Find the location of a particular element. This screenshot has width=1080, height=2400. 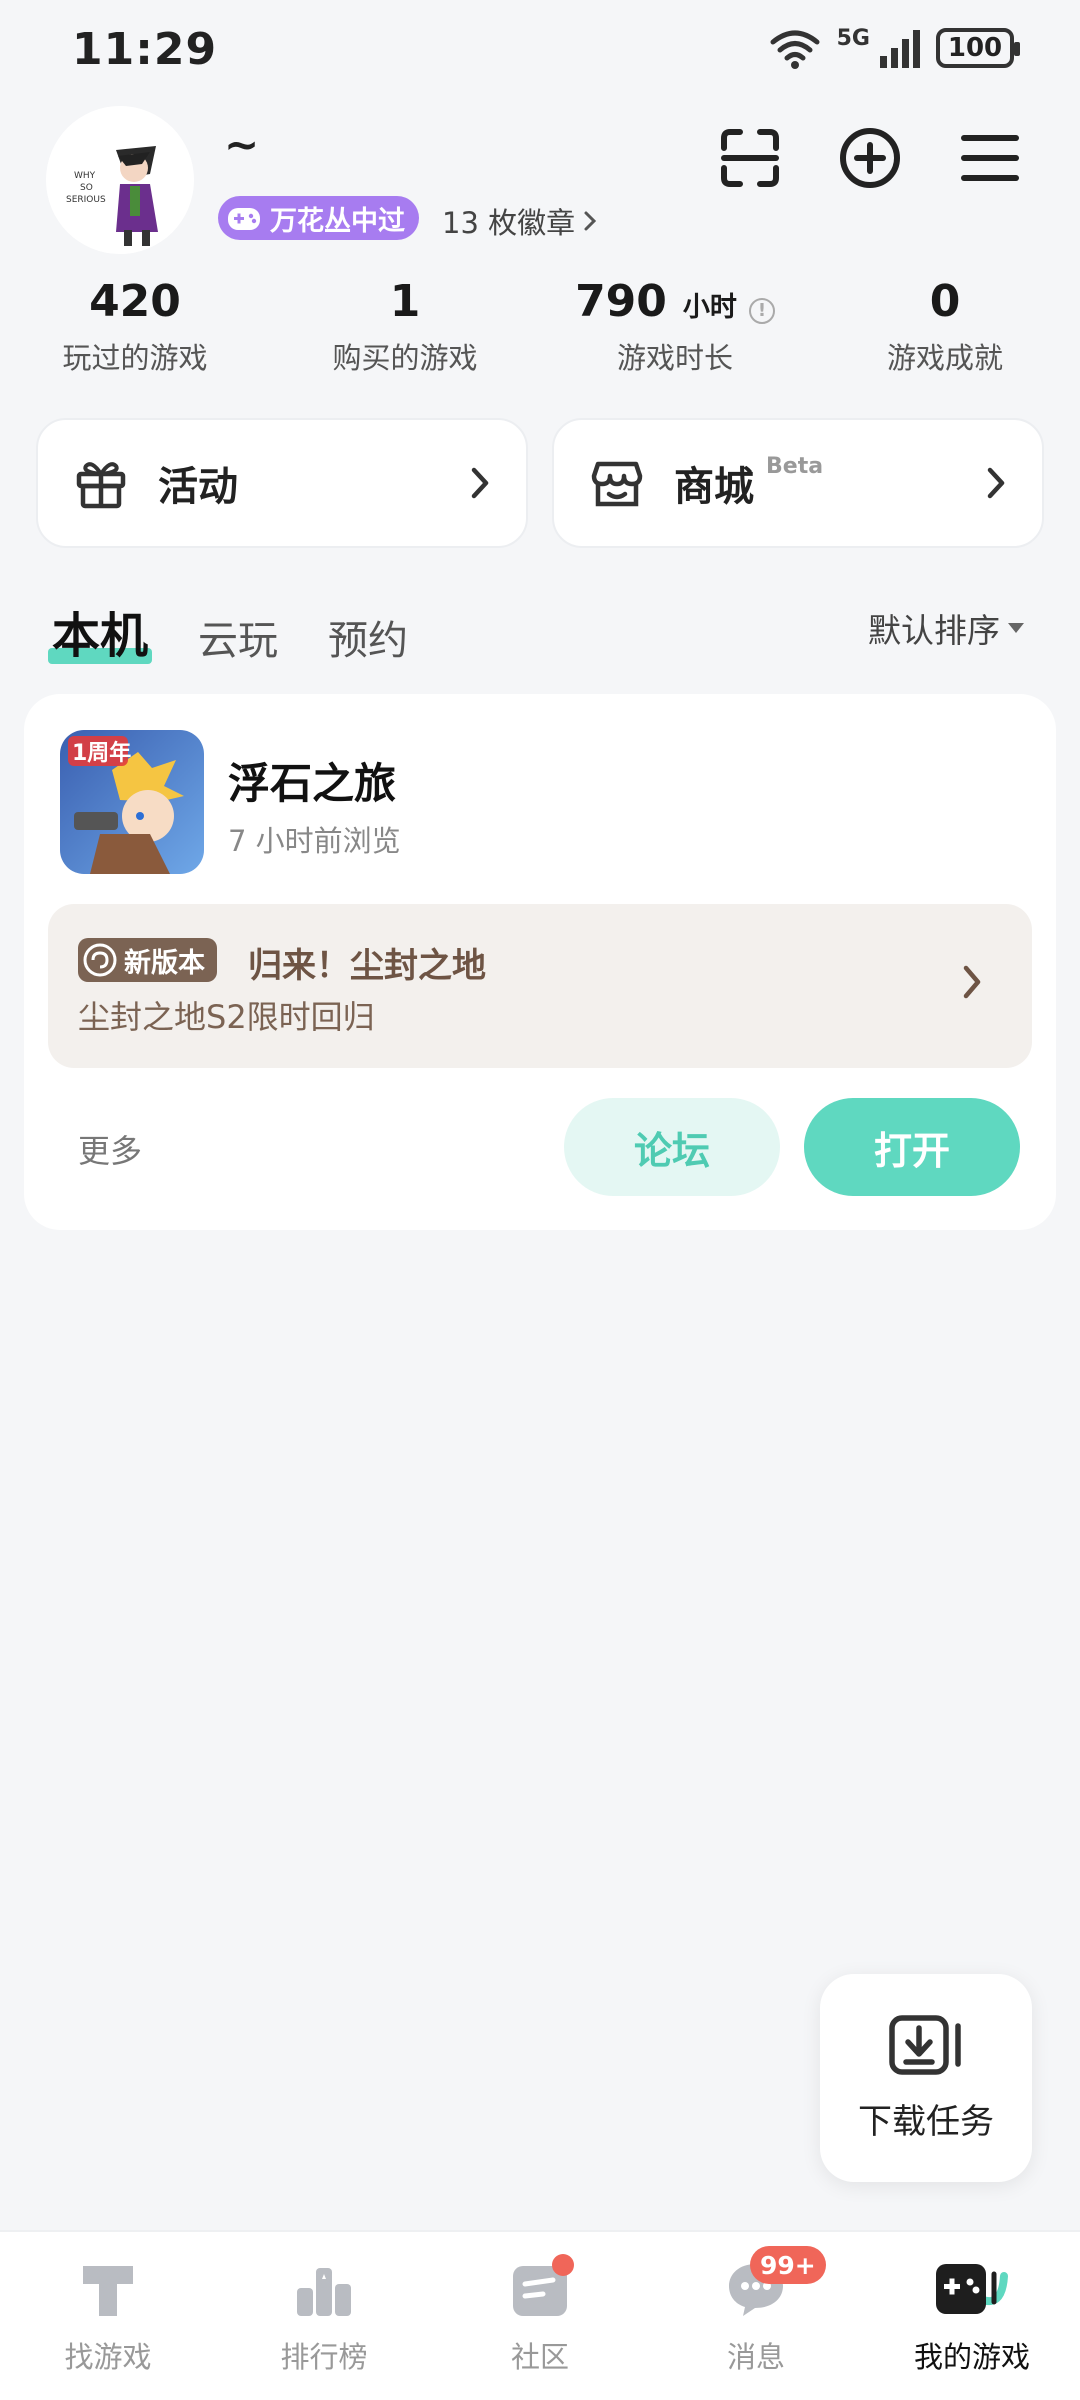

gamepad-icon is located at coordinates (244, 219).